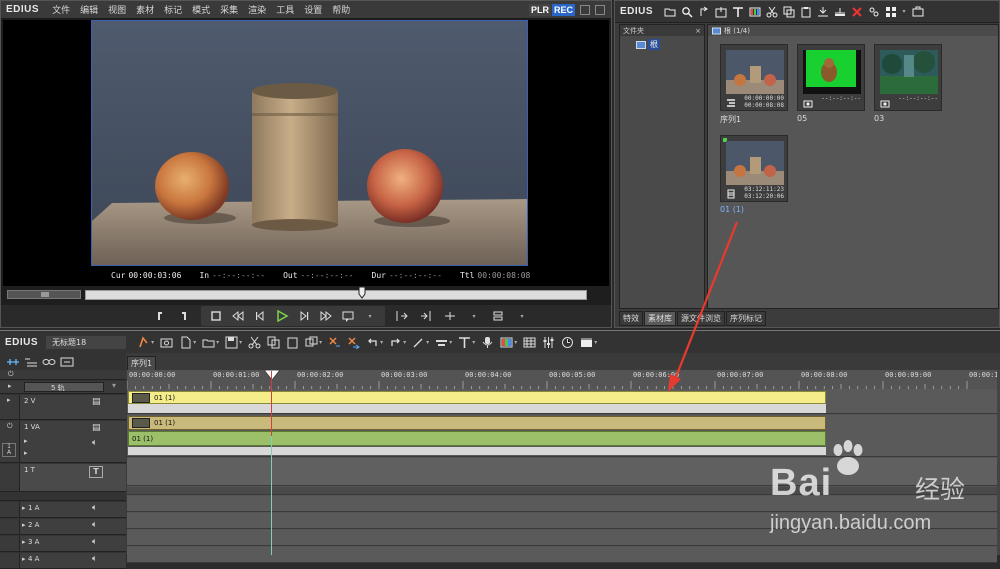 This screenshot has height=569, width=1000. What do you see at coordinates (754, 168) in the screenshot?
I see `clip-thumbnail-frame: 03:12:11:23 03:12:20:06` at bounding box center [754, 168].